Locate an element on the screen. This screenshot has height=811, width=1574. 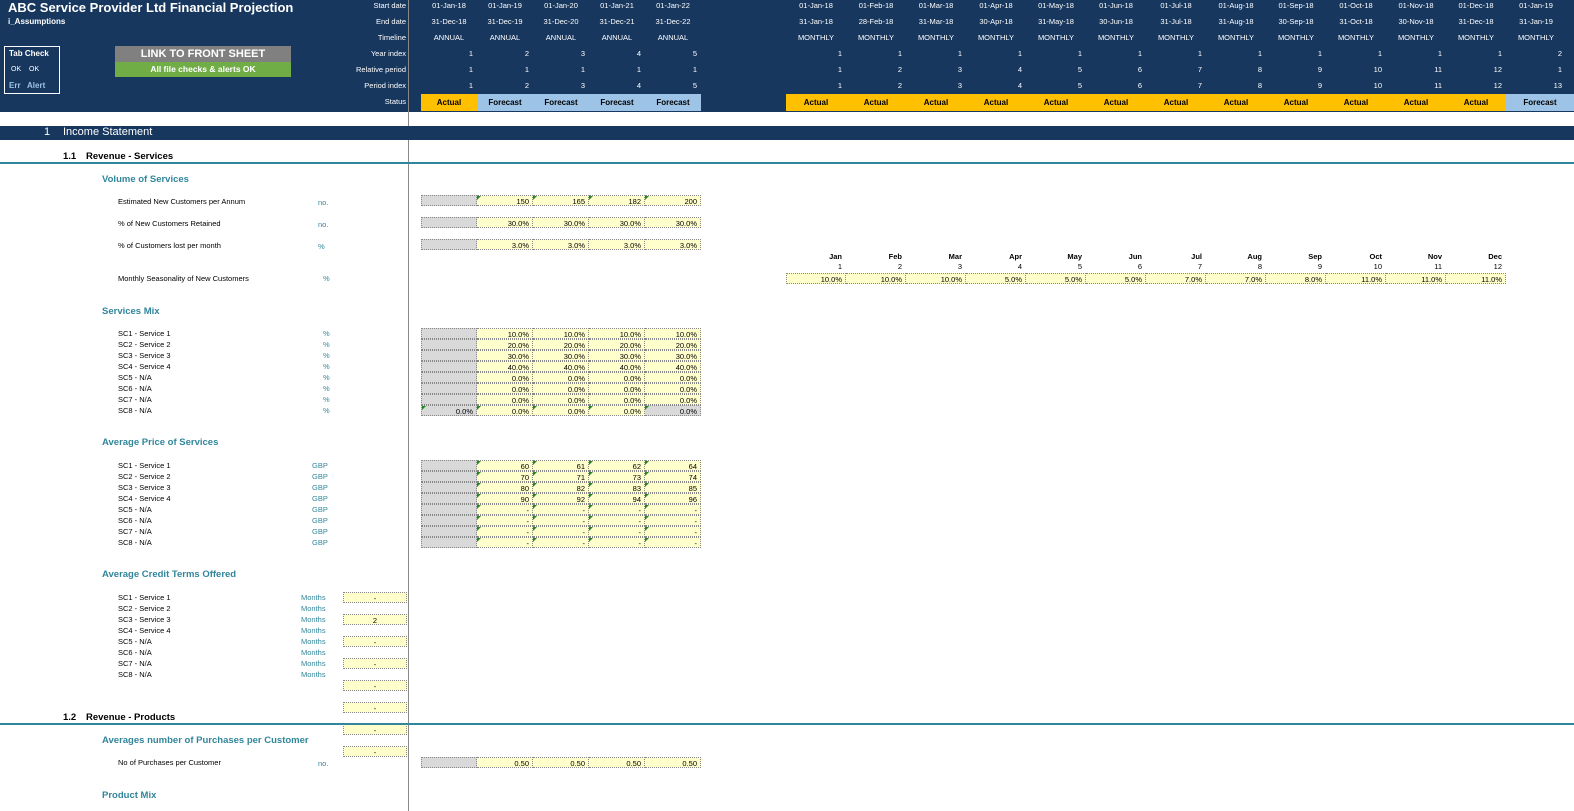
input-cell: 70 is located at coordinates (505, 476).